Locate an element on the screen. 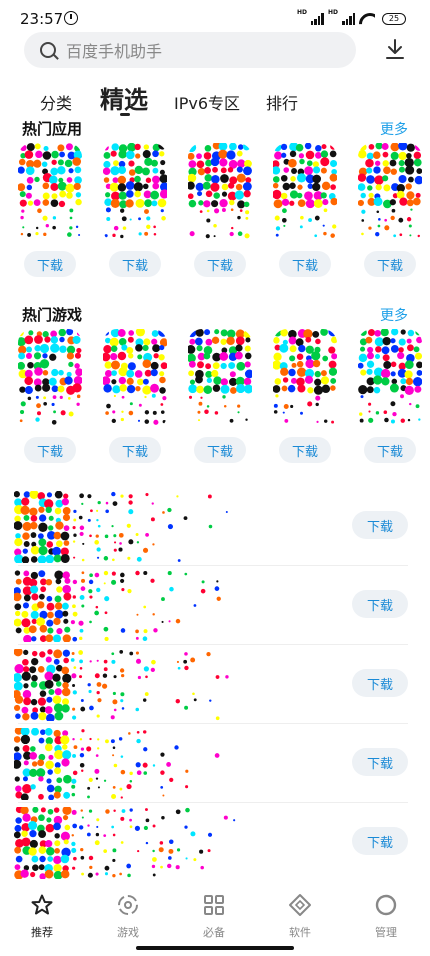 This screenshot has width=430, height=956. nav-recommend: 推荐 is located at coordinates (42, 916).